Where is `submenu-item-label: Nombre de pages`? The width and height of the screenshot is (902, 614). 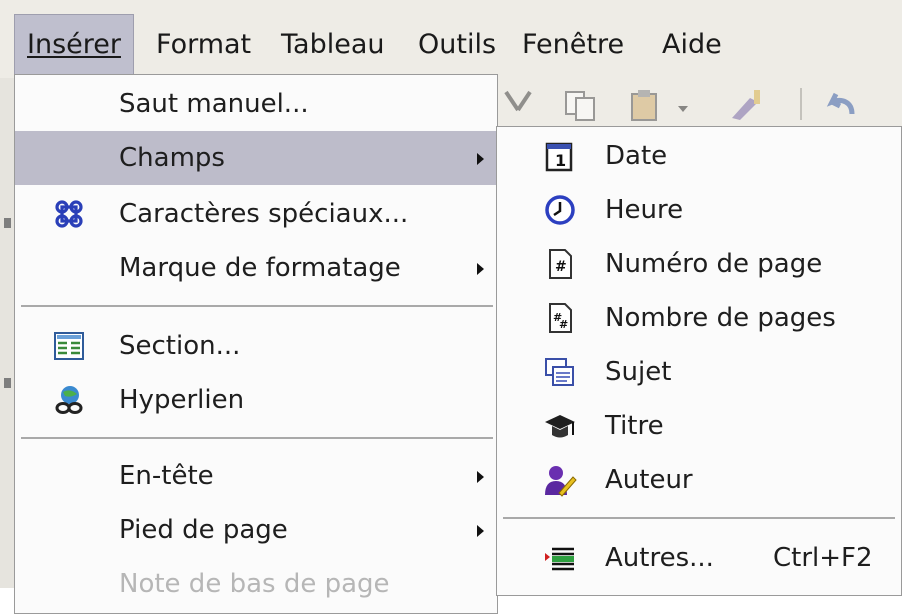 submenu-item-label: Nombre de pages is located at coordinates (720, 318).